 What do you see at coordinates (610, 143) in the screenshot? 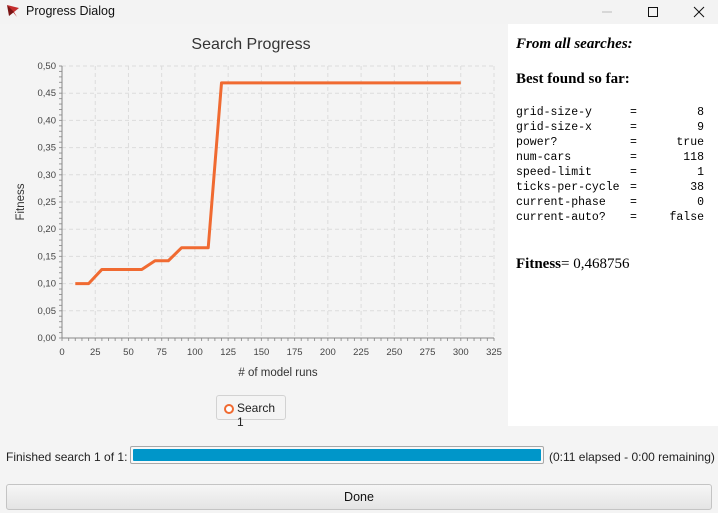
I see `param-row: power? = true` at bounding box center [610, 143].